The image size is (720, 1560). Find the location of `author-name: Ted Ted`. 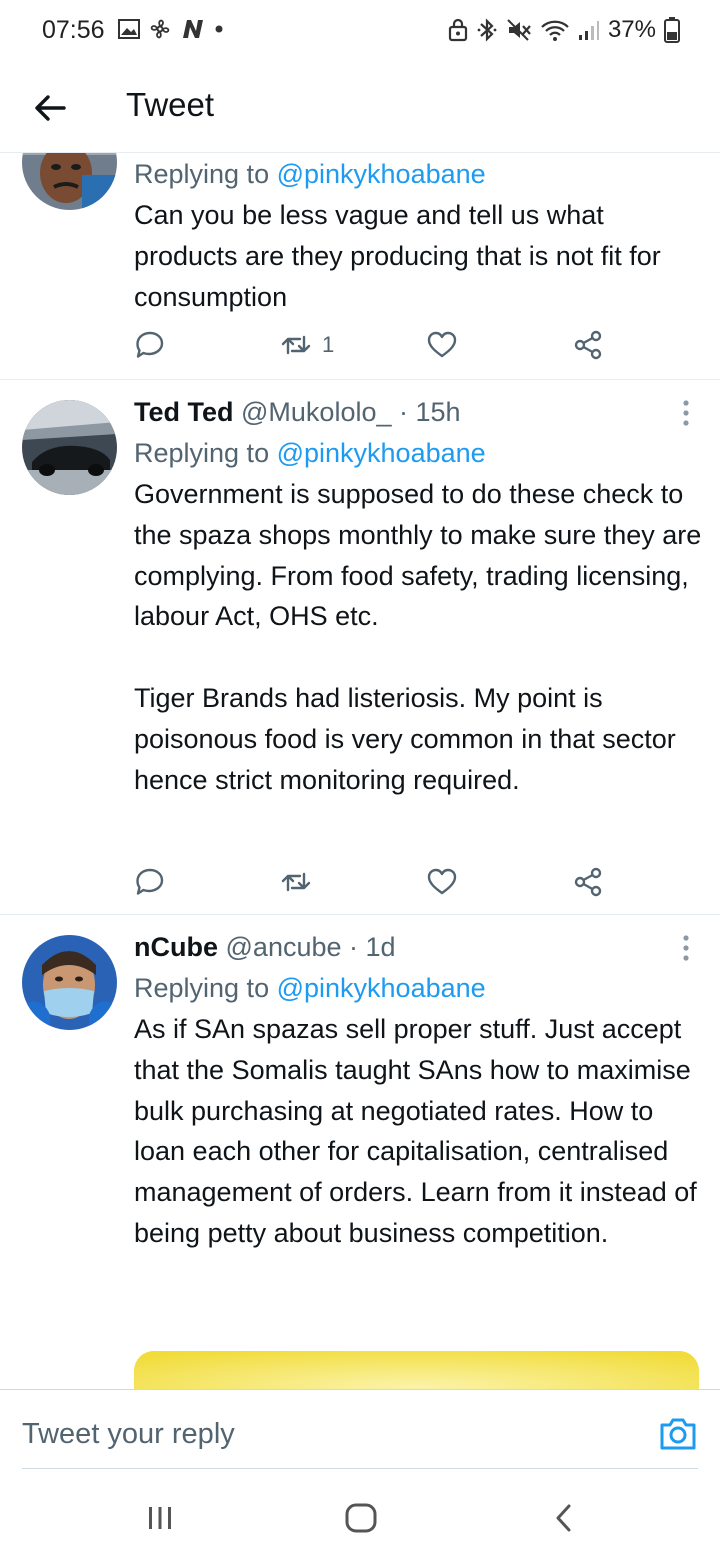

author-name: Ted Ted is located at coordinates (184, 412).